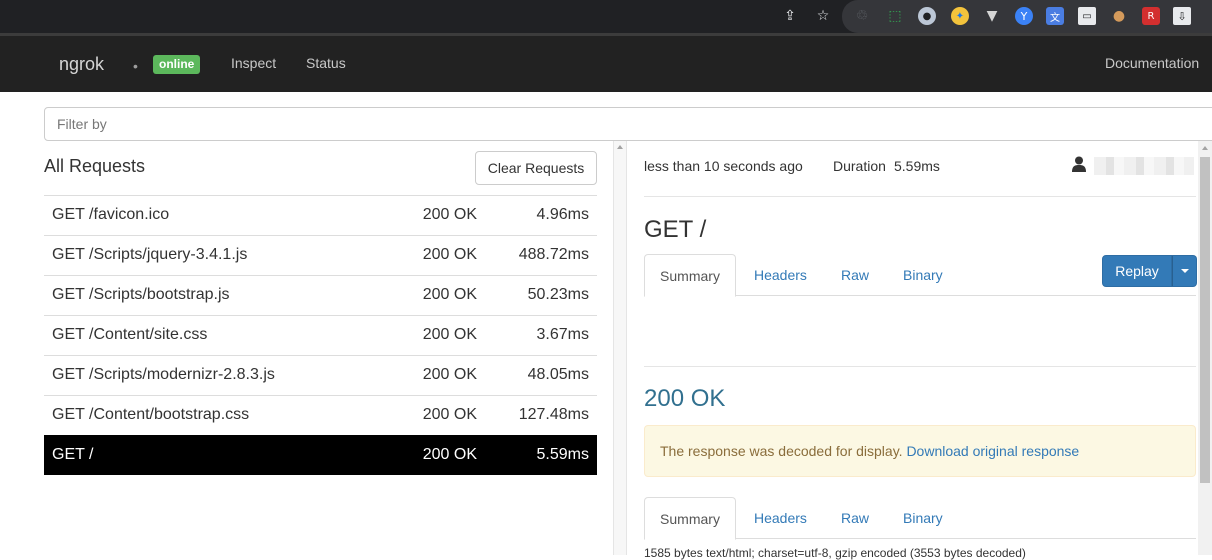 This screenshot has height=560, width=1212. Describe the element at coordinates (628, 124) in the screenshot. I see `filter-input` at that location.